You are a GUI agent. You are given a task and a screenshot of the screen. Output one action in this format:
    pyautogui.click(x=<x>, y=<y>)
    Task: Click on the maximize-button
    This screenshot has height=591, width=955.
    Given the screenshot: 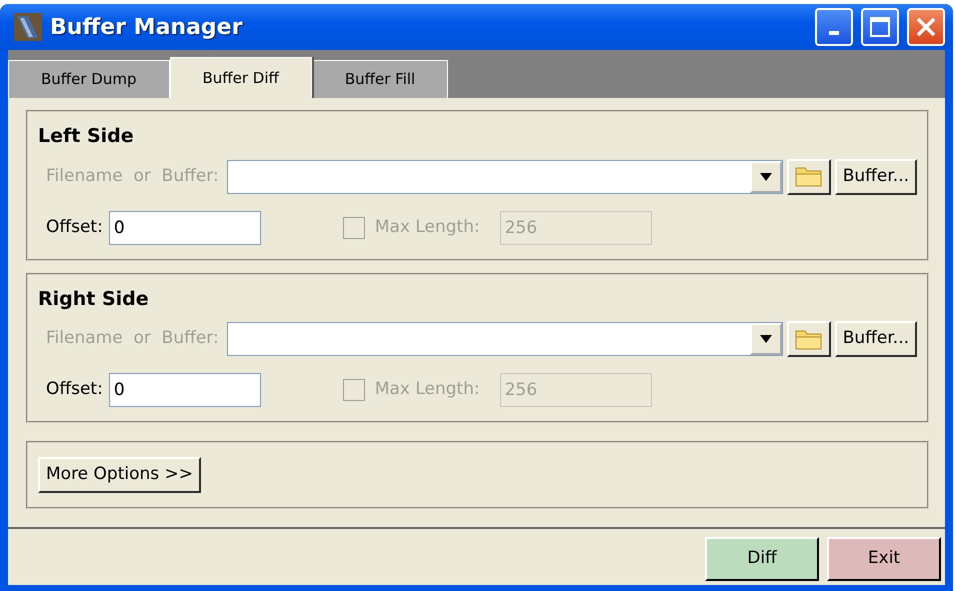 What is the action you would take?
    pyautogui.click(x=880, y=27)
    